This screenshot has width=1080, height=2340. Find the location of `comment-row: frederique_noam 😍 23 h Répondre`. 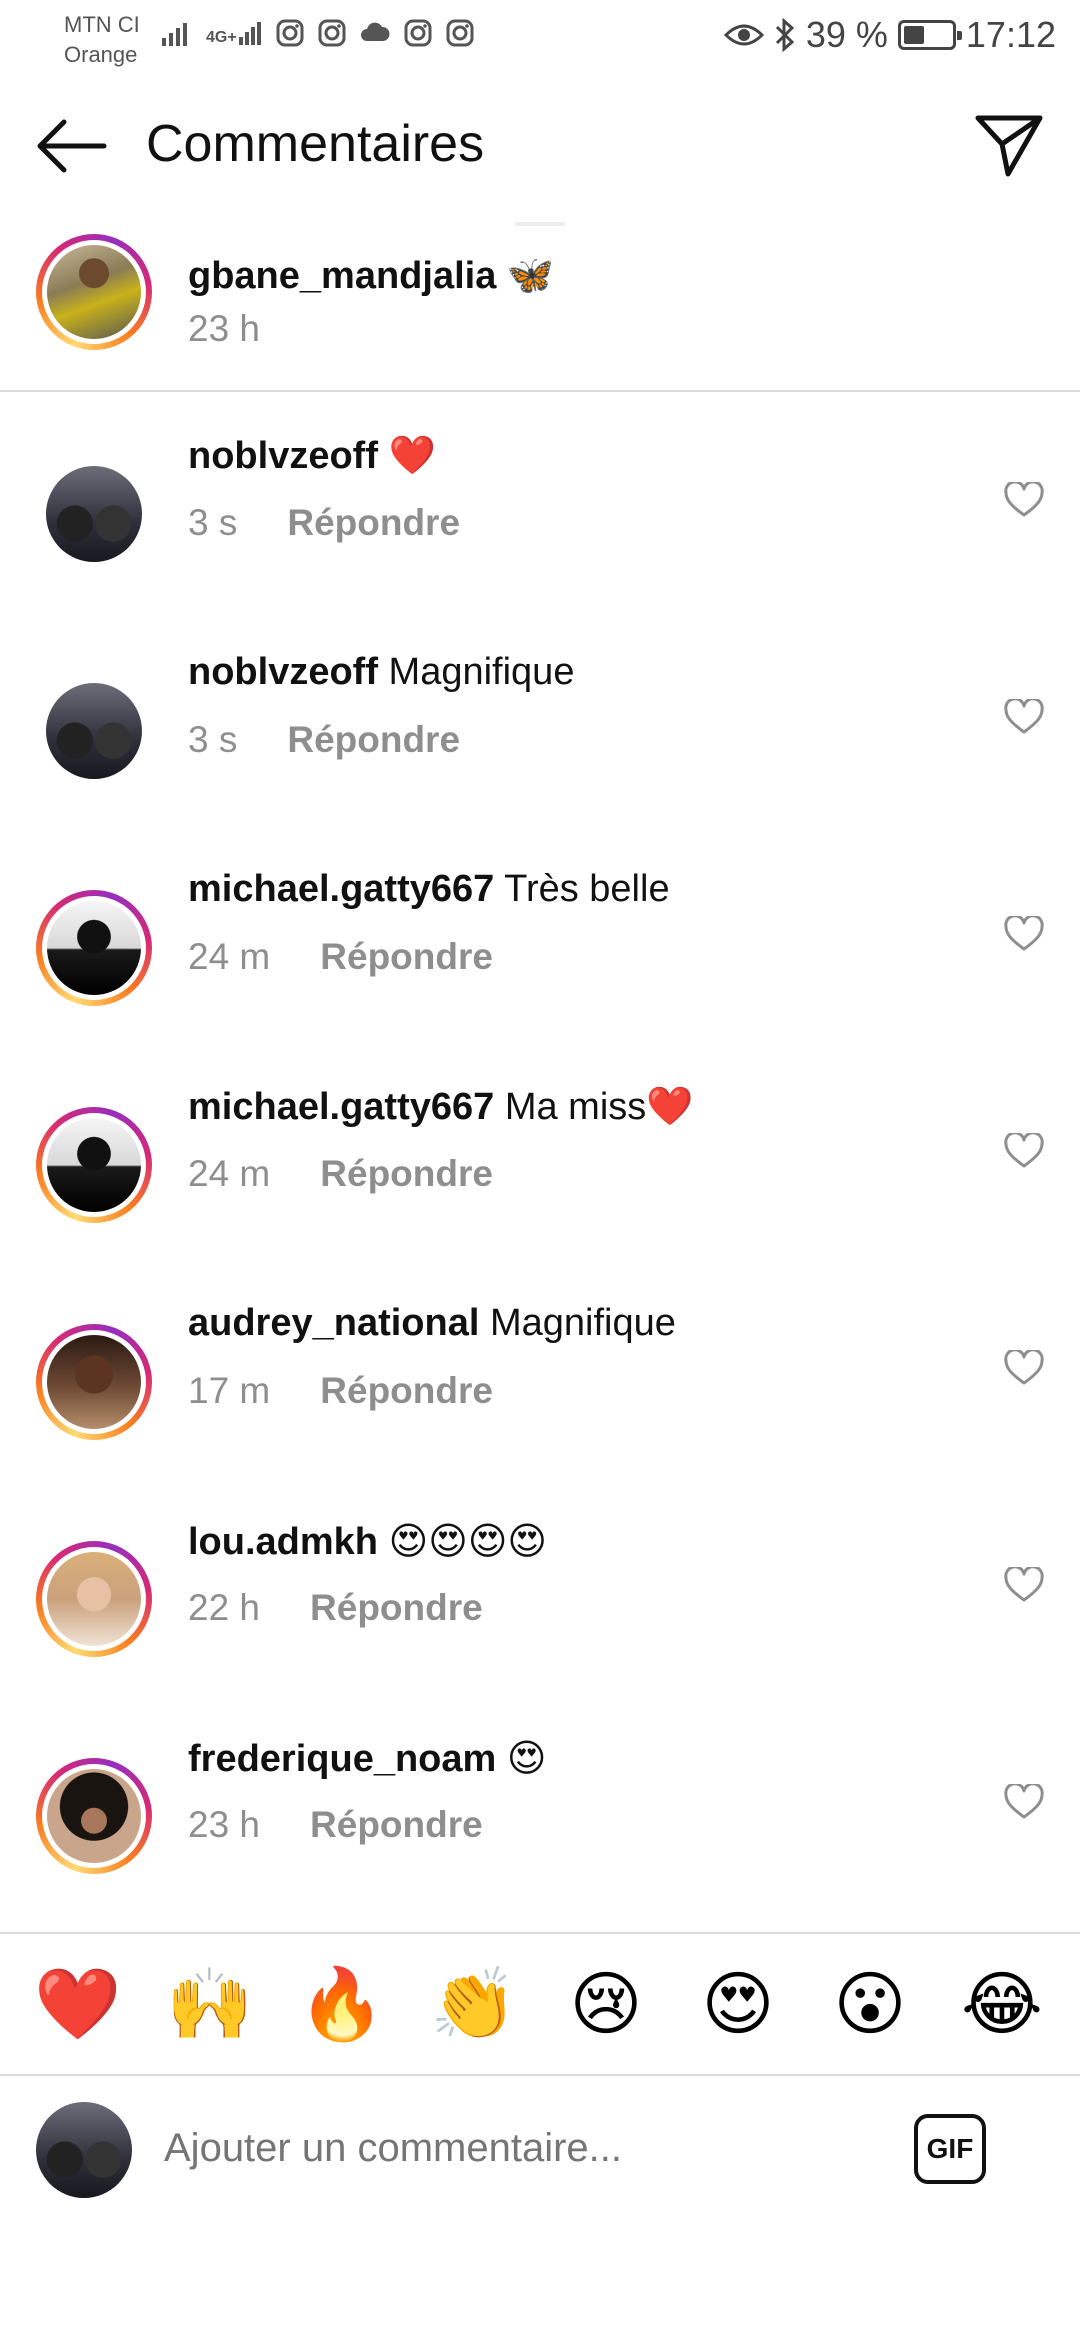

comment-row: frederique_noam 😍 23 h Répondre is located at coordinates (540, 1816).